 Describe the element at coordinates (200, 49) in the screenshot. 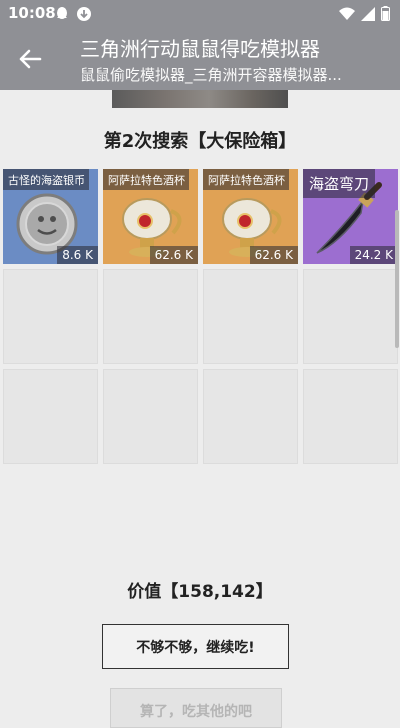

I see `app-title: 三角洲行动鼠鼠得吃模拟器` at that location.